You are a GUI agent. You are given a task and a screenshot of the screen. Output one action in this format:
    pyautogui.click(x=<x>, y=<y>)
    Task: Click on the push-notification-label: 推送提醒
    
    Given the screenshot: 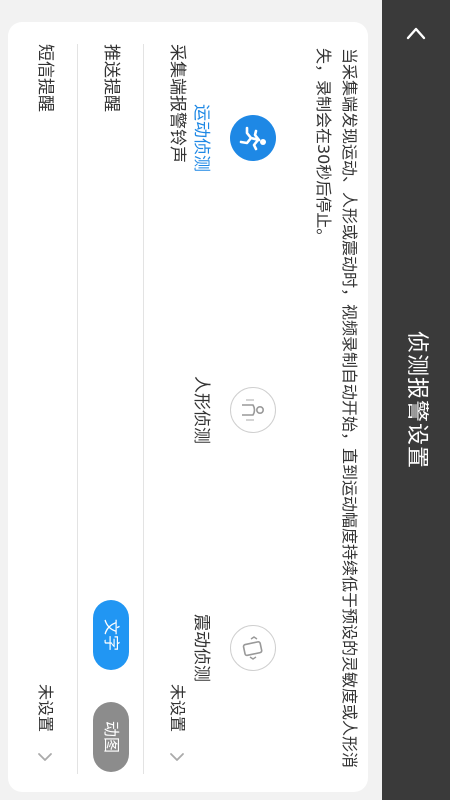 What is the action you would take?
    pyautogui.click(x=111, y=78)
    